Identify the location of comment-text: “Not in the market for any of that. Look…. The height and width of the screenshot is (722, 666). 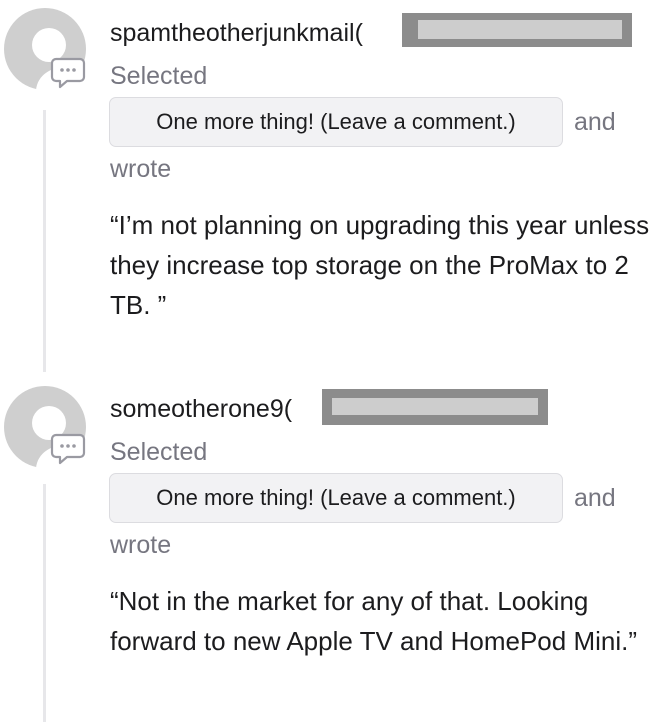
(374, 621).